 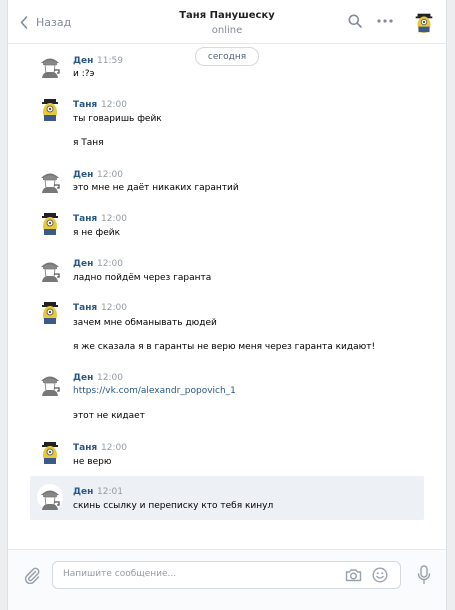 I want to click on message-text: ладно пойдём через гаранта, so click(x=142, y=278).